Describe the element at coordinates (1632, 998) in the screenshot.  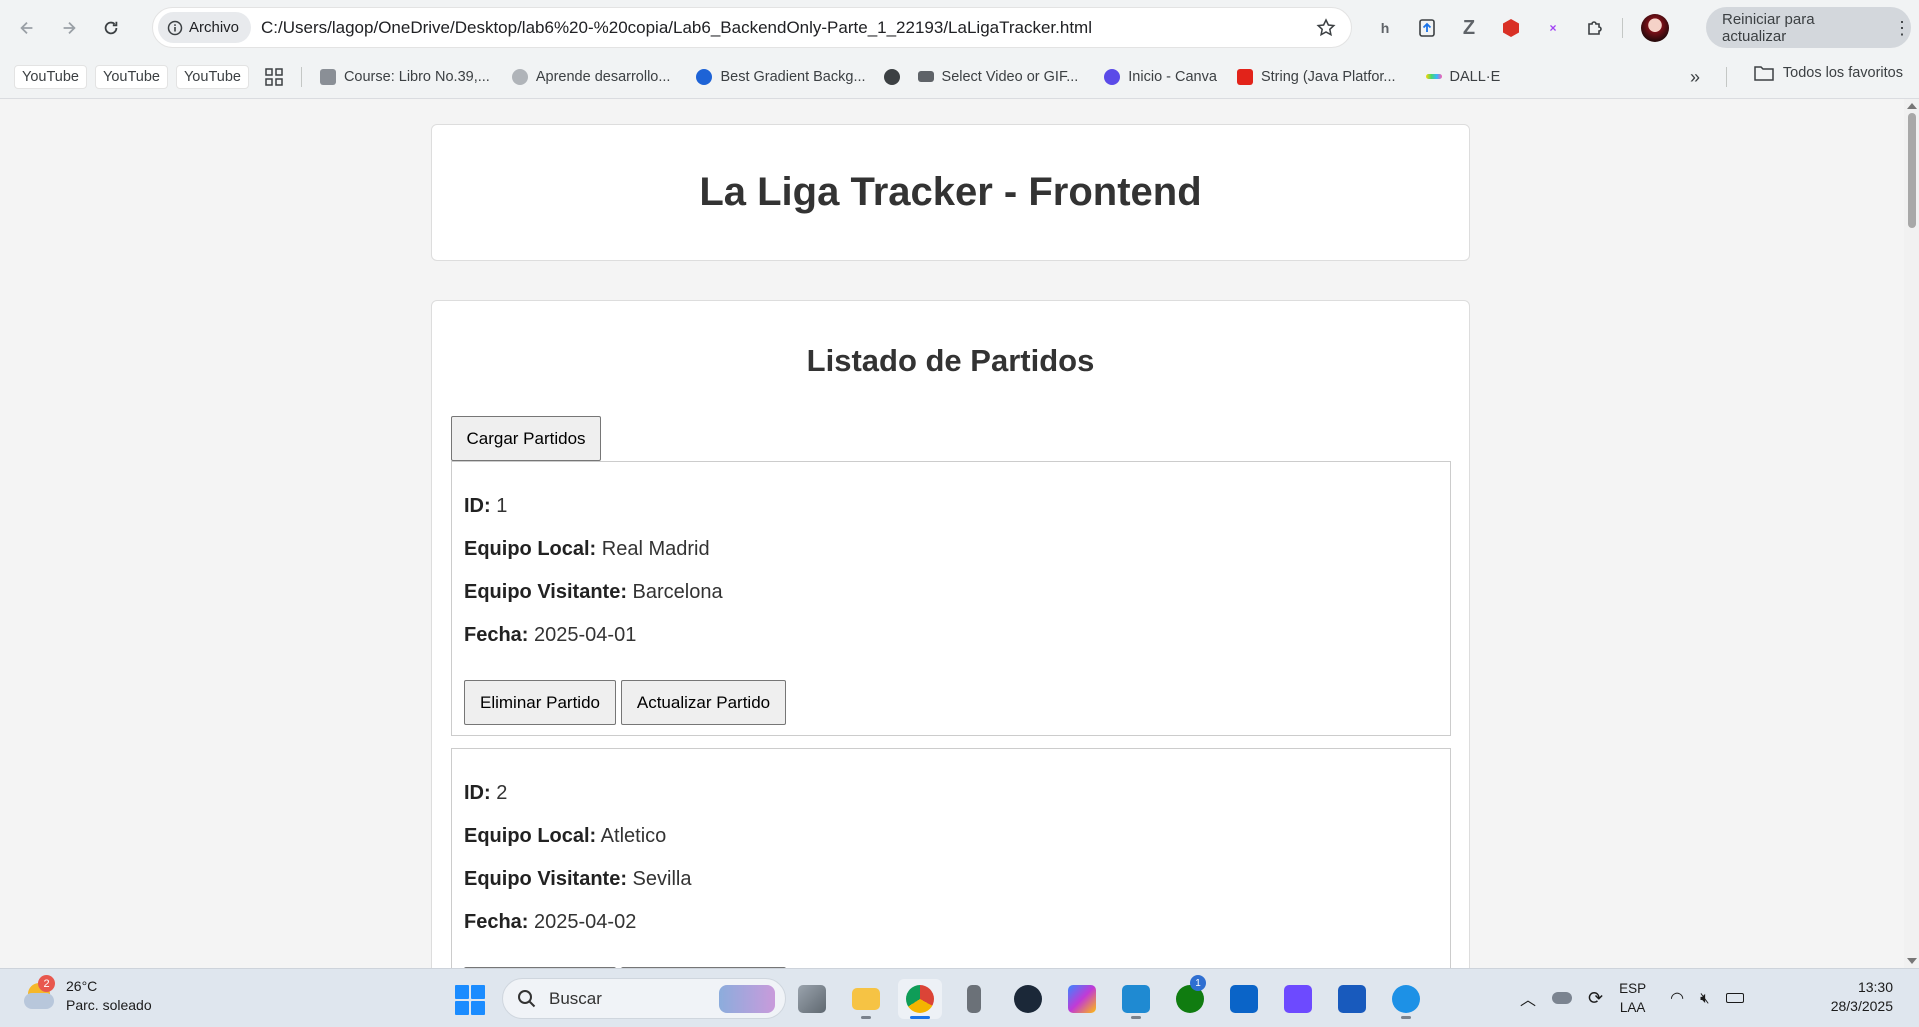
I see `language-indicator: ESP LAA` at that location.